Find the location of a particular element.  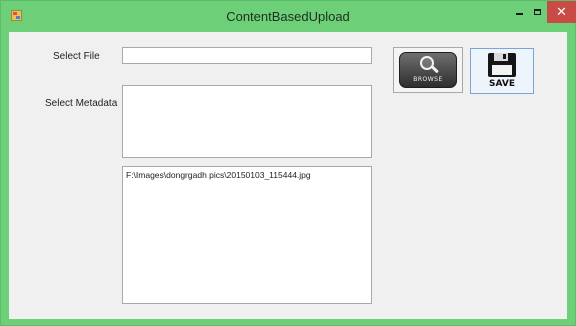

save-button: SAVE is located at coordinates (502, 71).